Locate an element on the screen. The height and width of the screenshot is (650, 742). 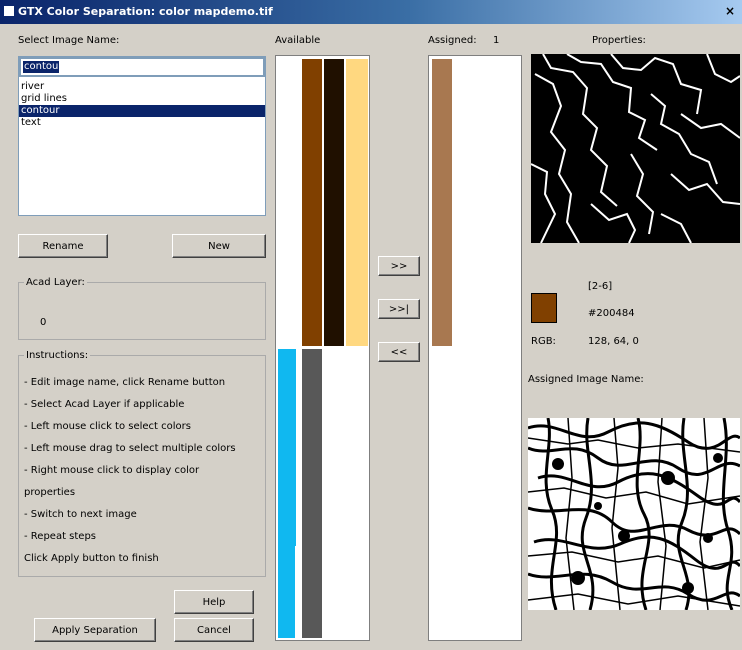
instruction-line: properties is located at coordinates (50, 492).